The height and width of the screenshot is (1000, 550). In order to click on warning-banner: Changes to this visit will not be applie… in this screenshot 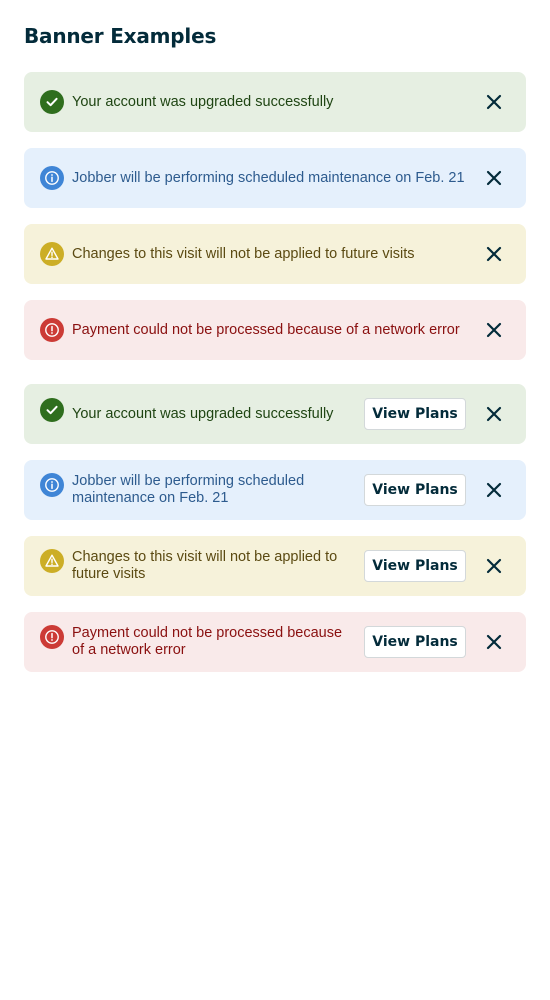, I will do `click(275, 254)`.